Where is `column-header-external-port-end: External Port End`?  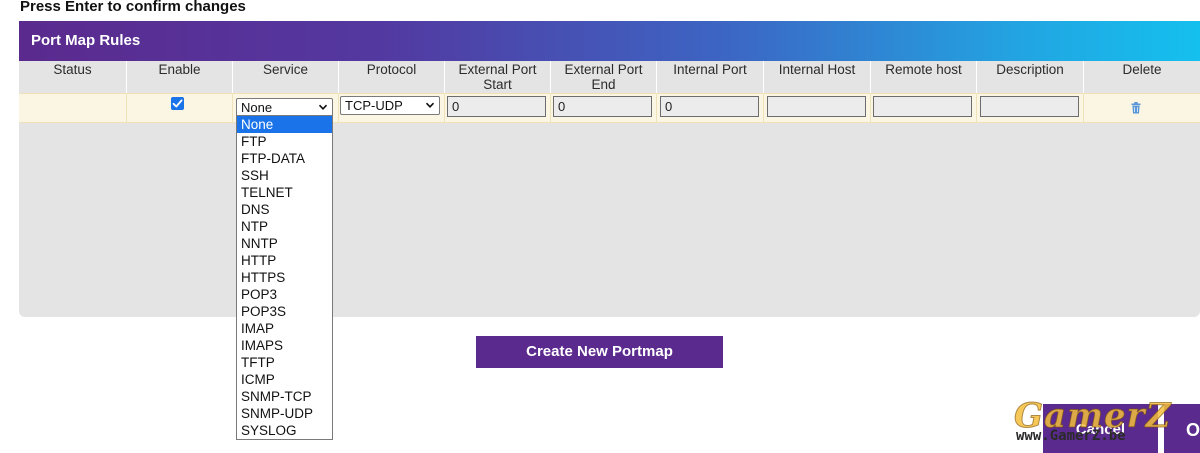
column-header-external-port-end: External Port End is located at coordinates (603, 77).